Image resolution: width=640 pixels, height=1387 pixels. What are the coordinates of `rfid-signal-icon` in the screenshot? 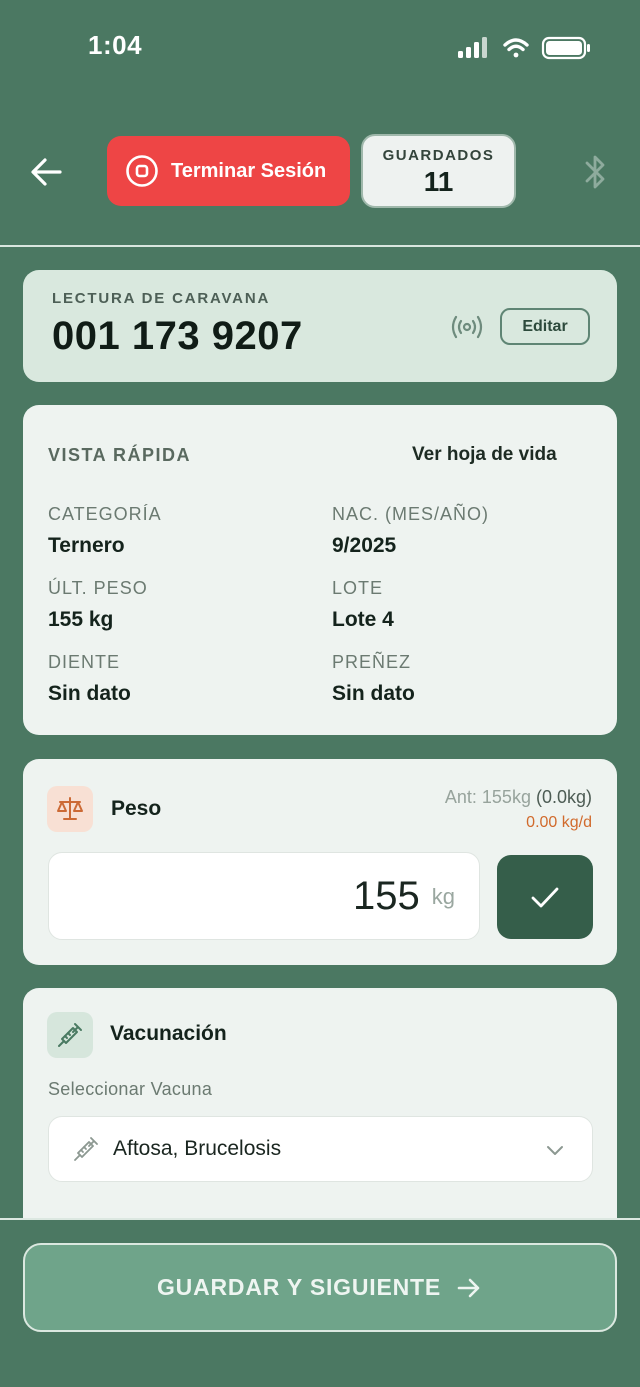 It's located at (467, 327).